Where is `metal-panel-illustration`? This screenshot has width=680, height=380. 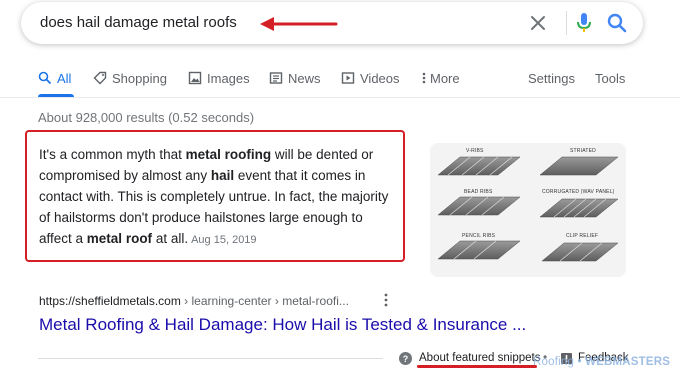
metal-panel-illustration is located at coordinates (528, 209).